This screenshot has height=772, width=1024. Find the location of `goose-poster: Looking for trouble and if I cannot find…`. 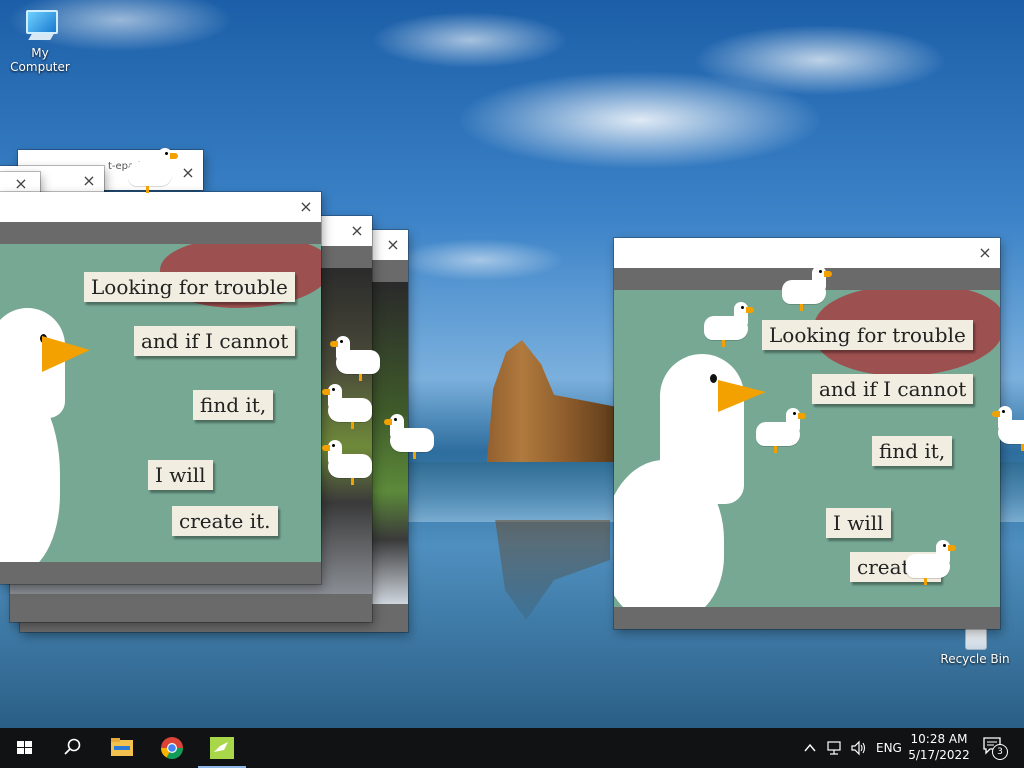

goose-poster: Looking for trouble and if I cannot find… is located at coordinates (160, 403).